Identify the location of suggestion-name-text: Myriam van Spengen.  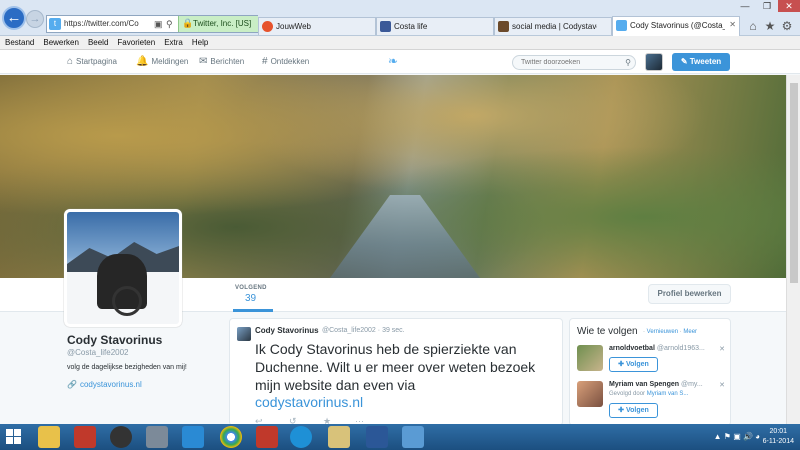
(644, 384).